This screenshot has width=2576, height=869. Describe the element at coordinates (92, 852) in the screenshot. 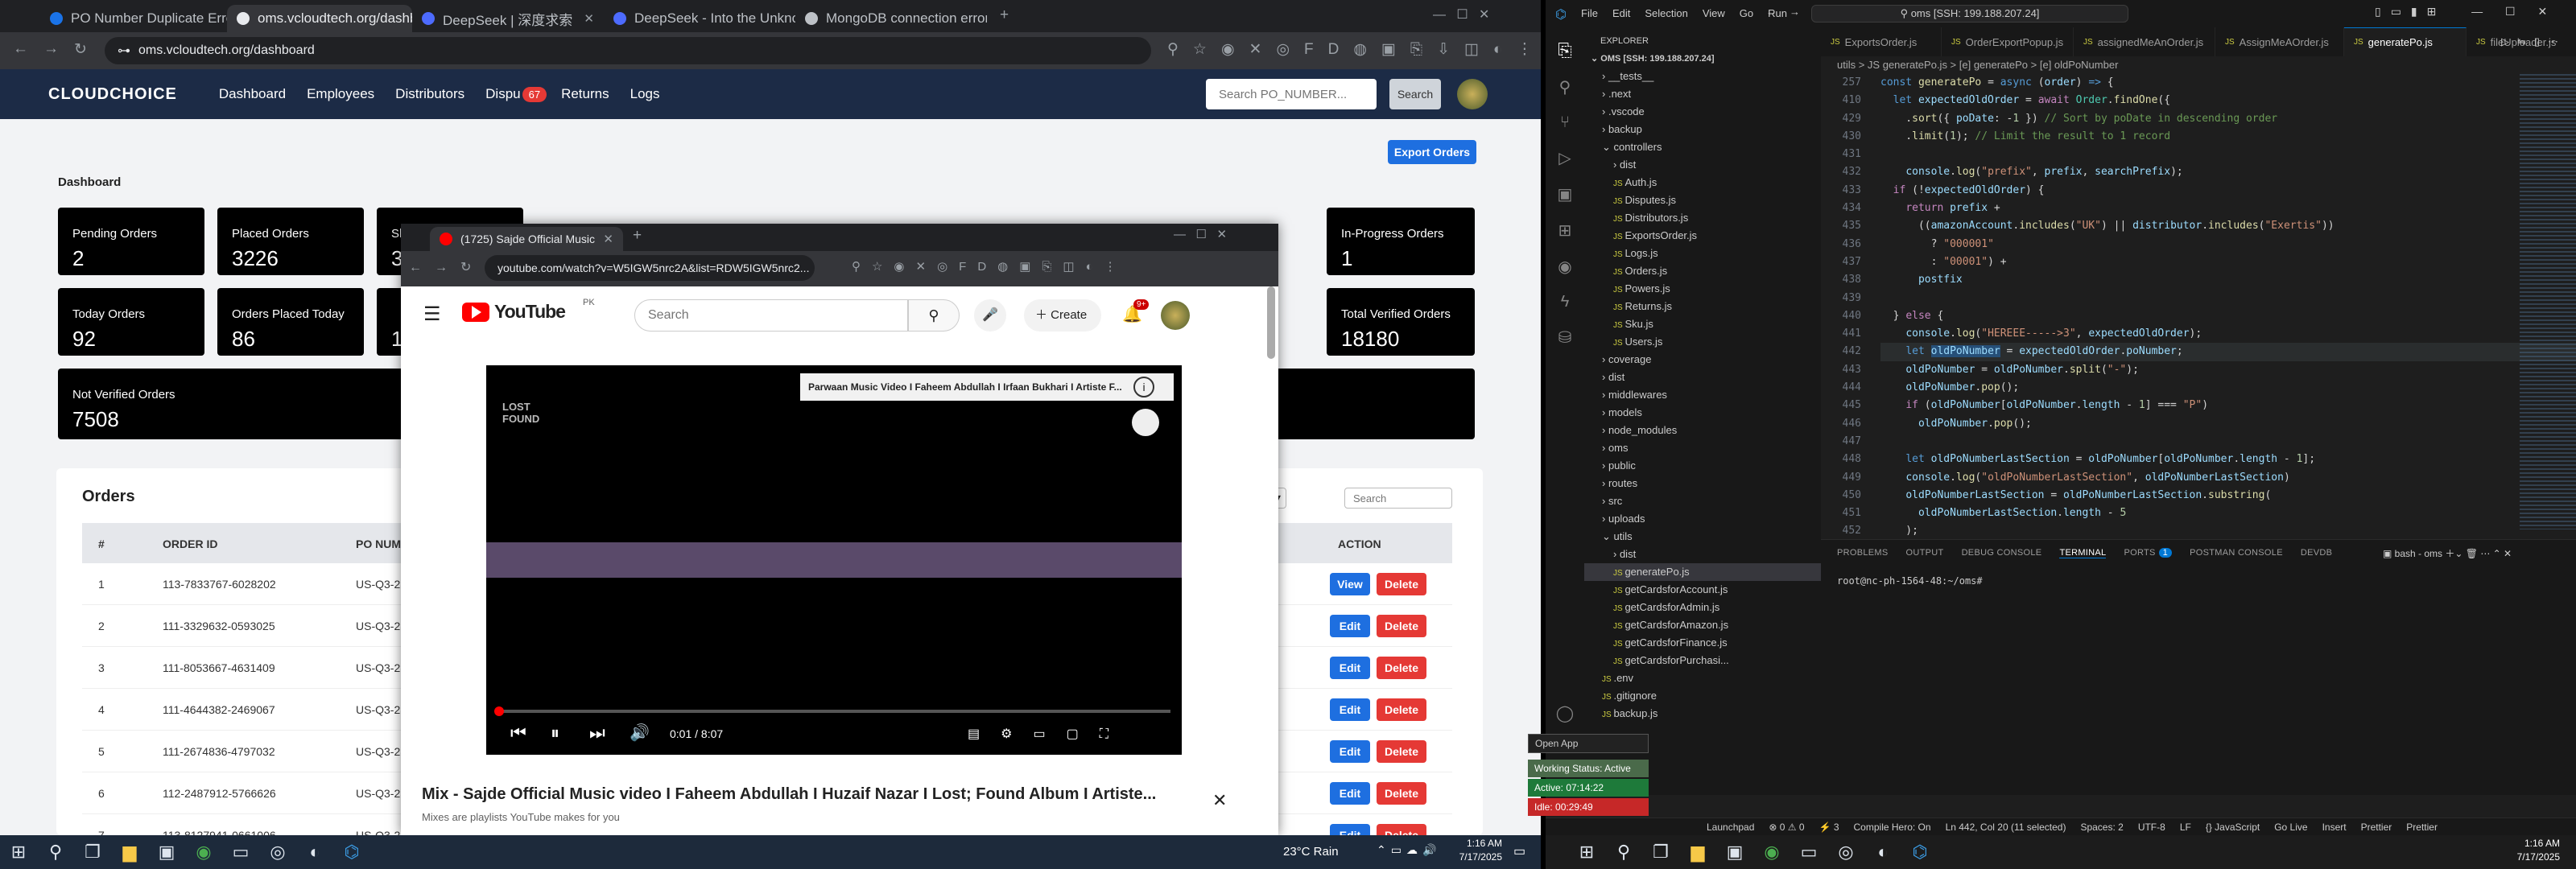

I see `task-view-icon: ❐` at that location.